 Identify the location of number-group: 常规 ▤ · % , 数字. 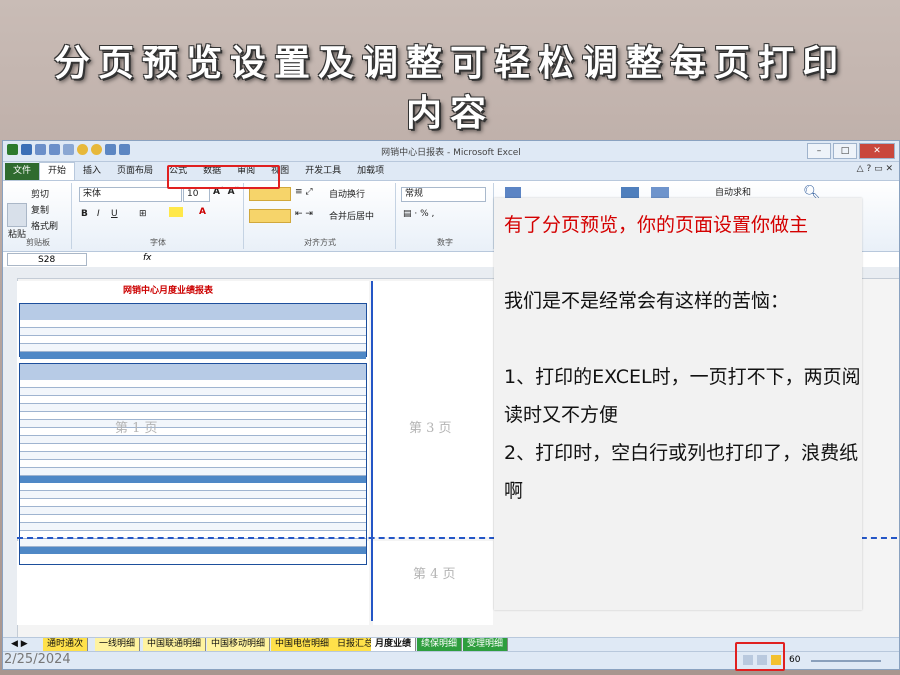
(445, 216).